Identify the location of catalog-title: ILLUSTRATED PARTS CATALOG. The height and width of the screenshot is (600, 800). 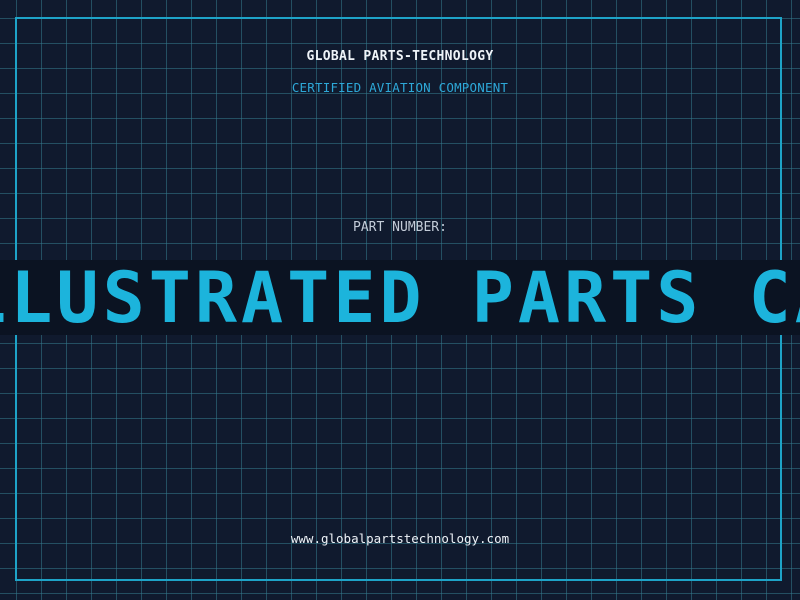
(400, 297).